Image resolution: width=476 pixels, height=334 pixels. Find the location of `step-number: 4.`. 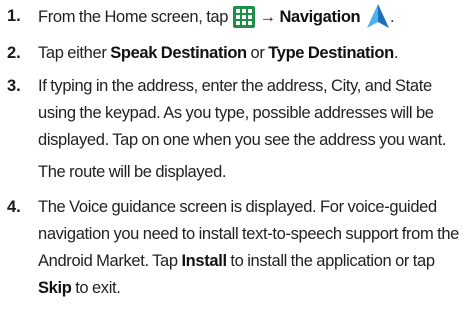

step-number: 4. is located at coordinates (14, 207).